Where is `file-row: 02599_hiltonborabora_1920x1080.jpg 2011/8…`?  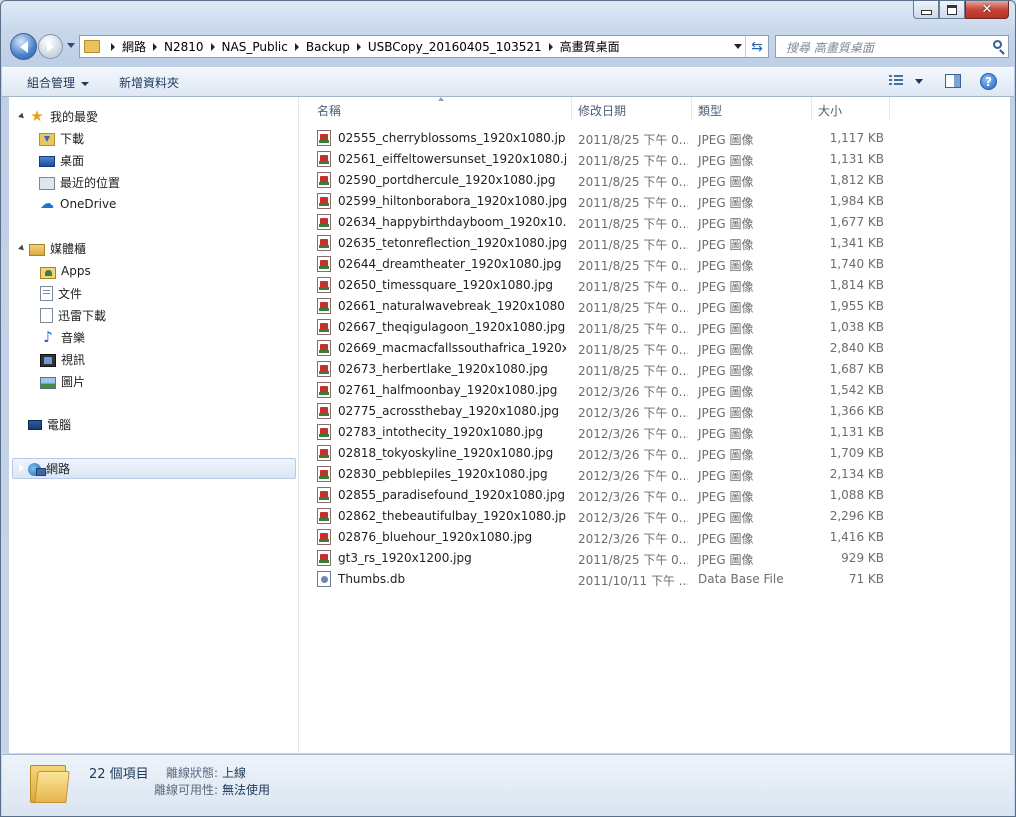
file-row: 02599_hiltonborabora_1920x1080.jpg 2011/8… is located at coordinates (602, 201).